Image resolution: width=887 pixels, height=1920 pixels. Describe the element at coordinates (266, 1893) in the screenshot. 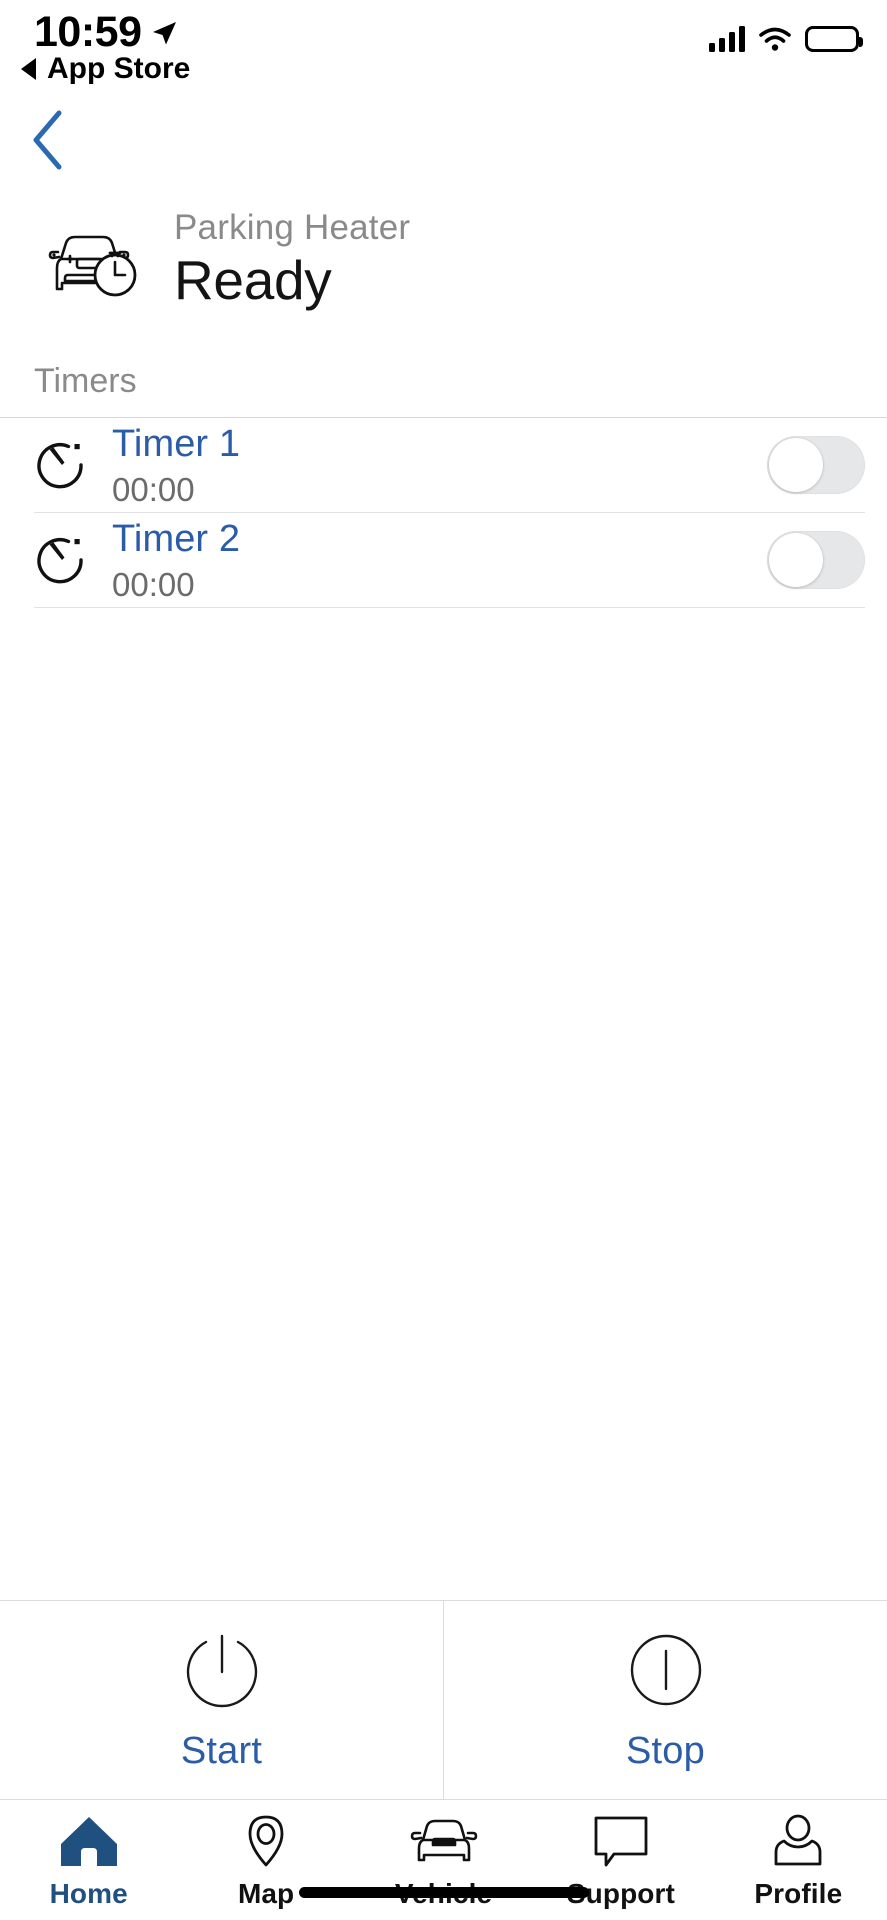

I see `tab-label: Map` at that location.